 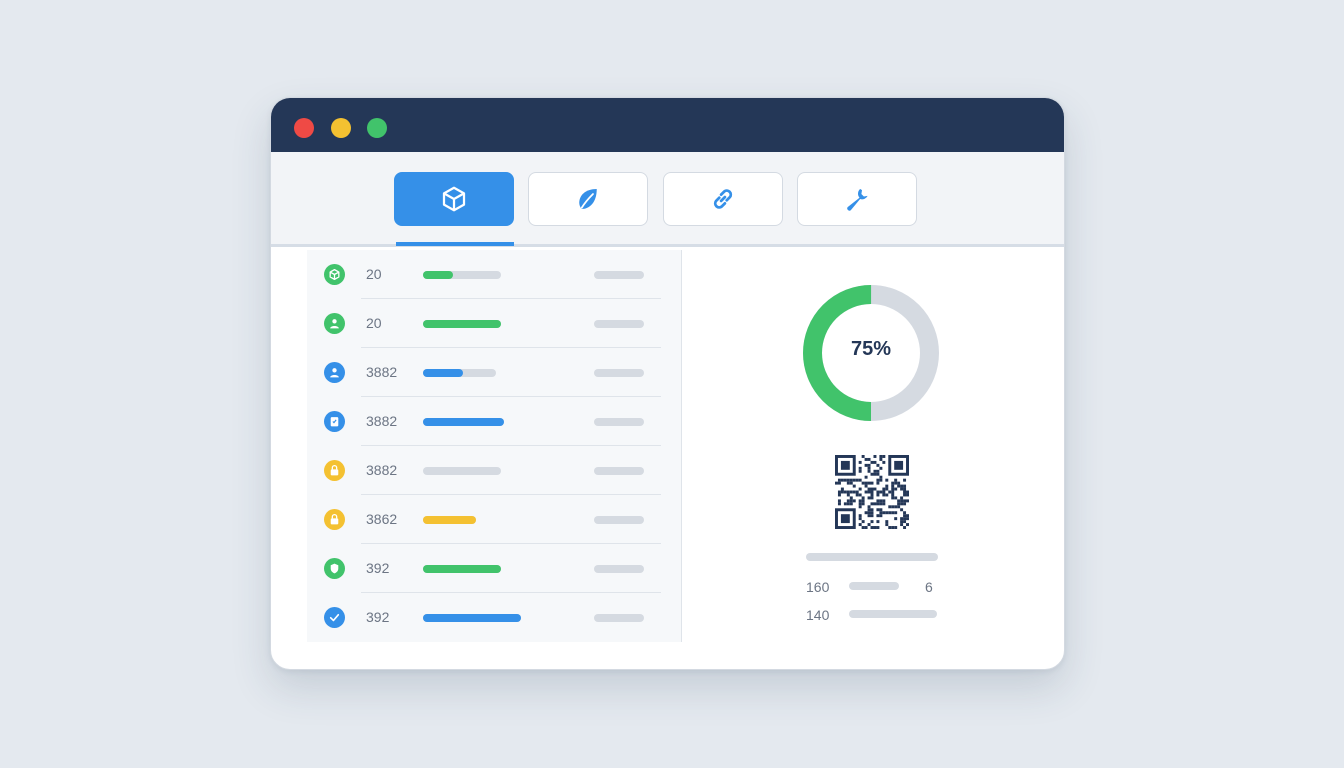 What do you see at coordinates (377, 128) in the screenshot?
I see `maximize-window-button` at bounding box center [377, 128].